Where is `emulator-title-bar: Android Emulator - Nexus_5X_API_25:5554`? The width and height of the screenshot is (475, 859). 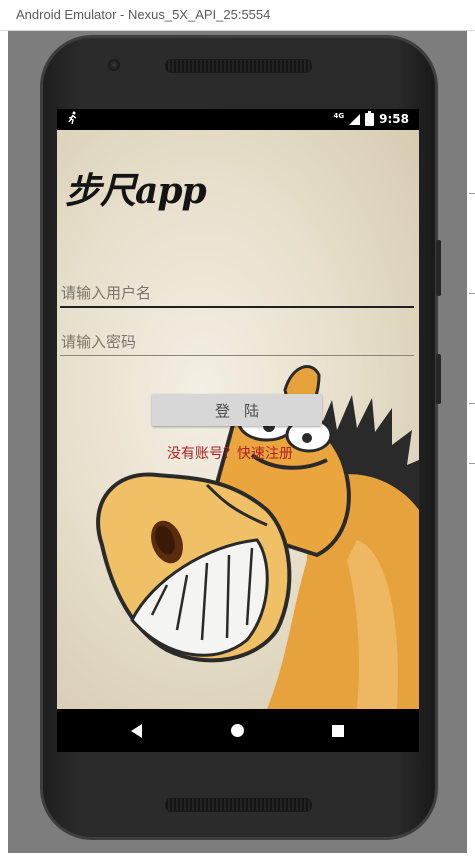
emulator-title-bar: Android Emulator - Nexus_5X_API_25:5554 is located at coordinates (237, 15).